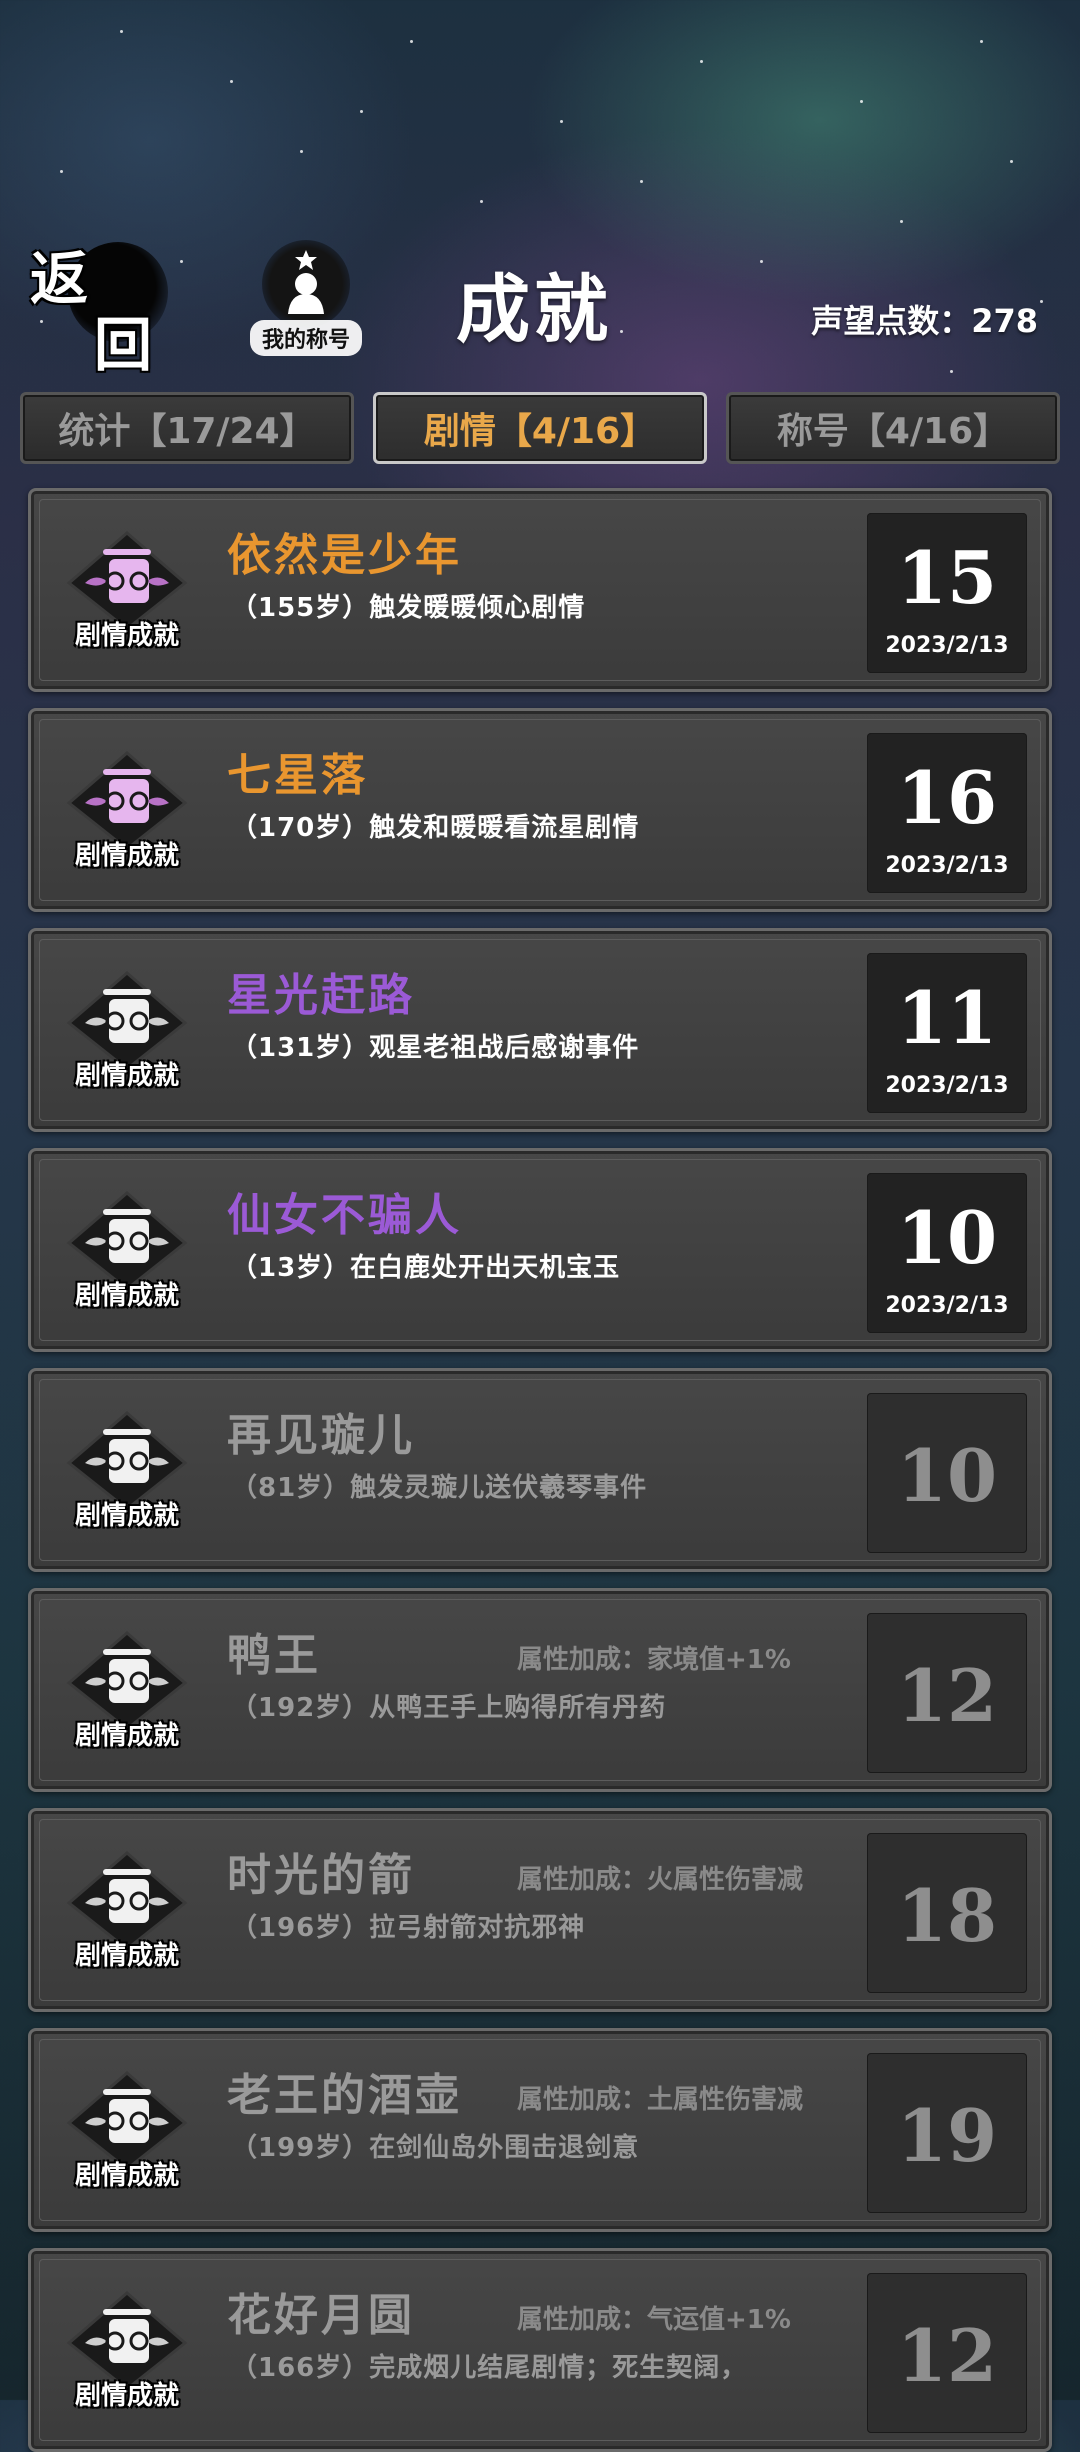  I want to click on achievement-points: 19, so click(947, 2135).